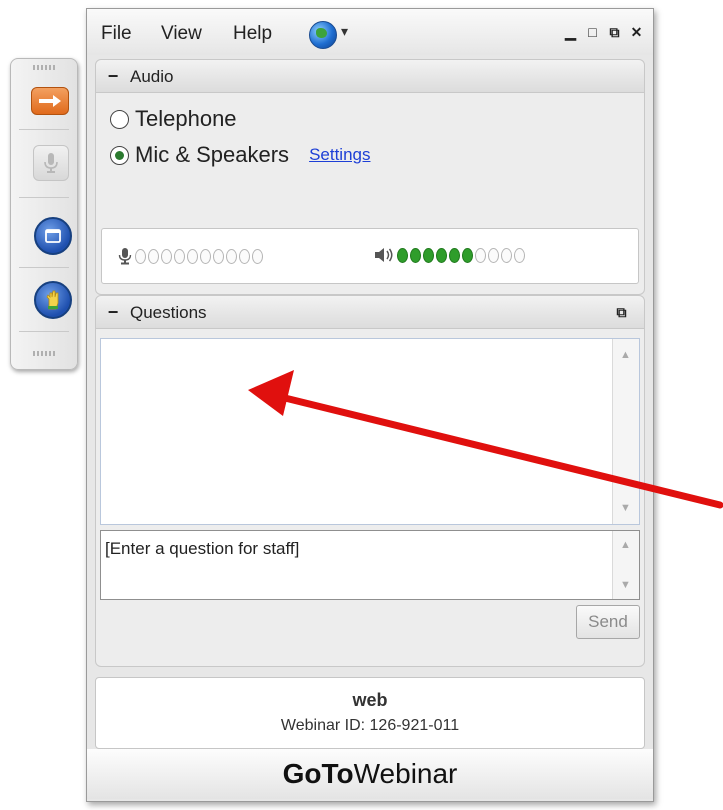 The width and height of the screenshot is (723, 810). What do you see at coordinates (44, 353) in the screenshot?
I see `toolbar-grip-bottom` at bounding box center [44, 353].